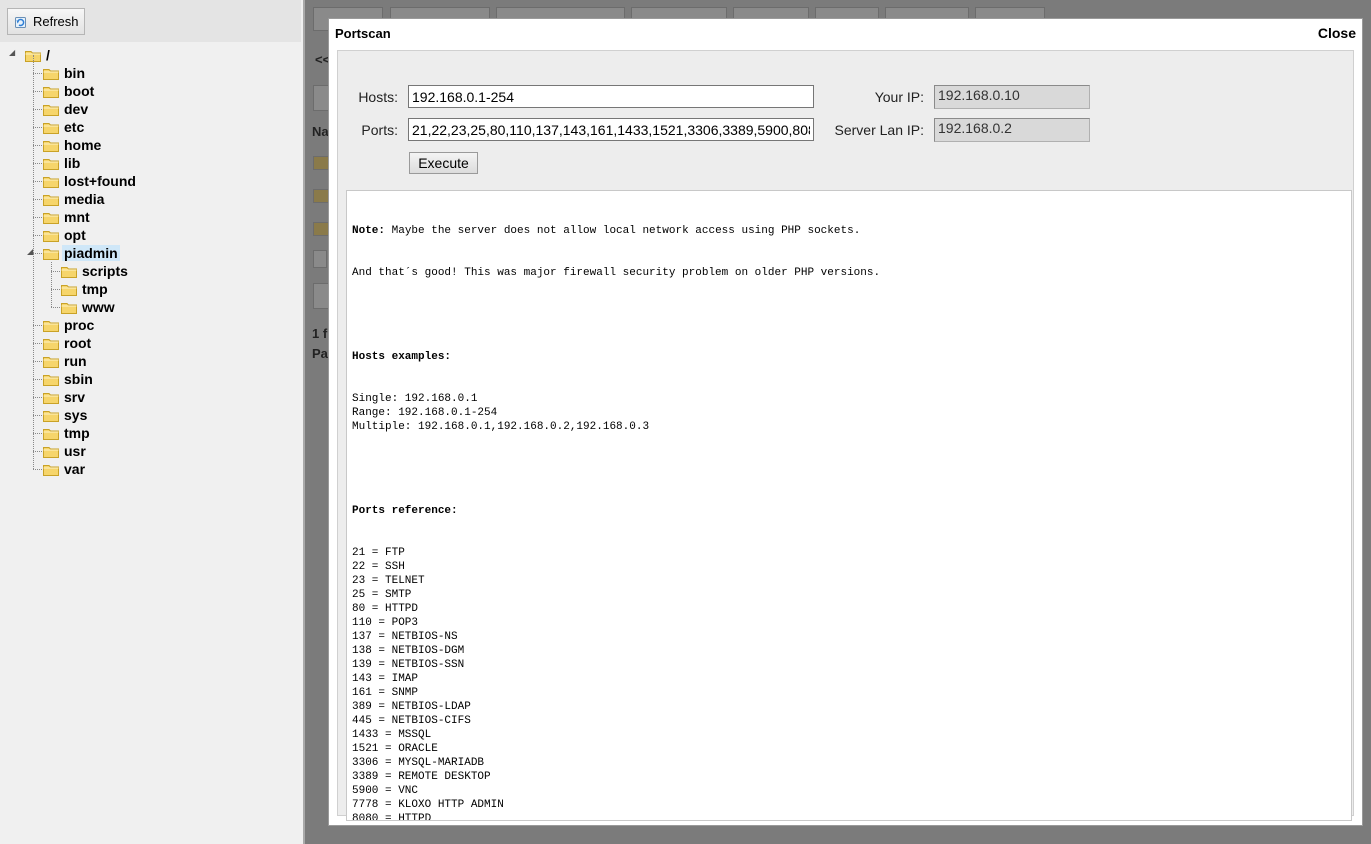 The width and height of the screenshot is (1371, 844). Describe the element at coordinates (83, 145) in the screenshot. I see `tree-item-label: home` at that location.